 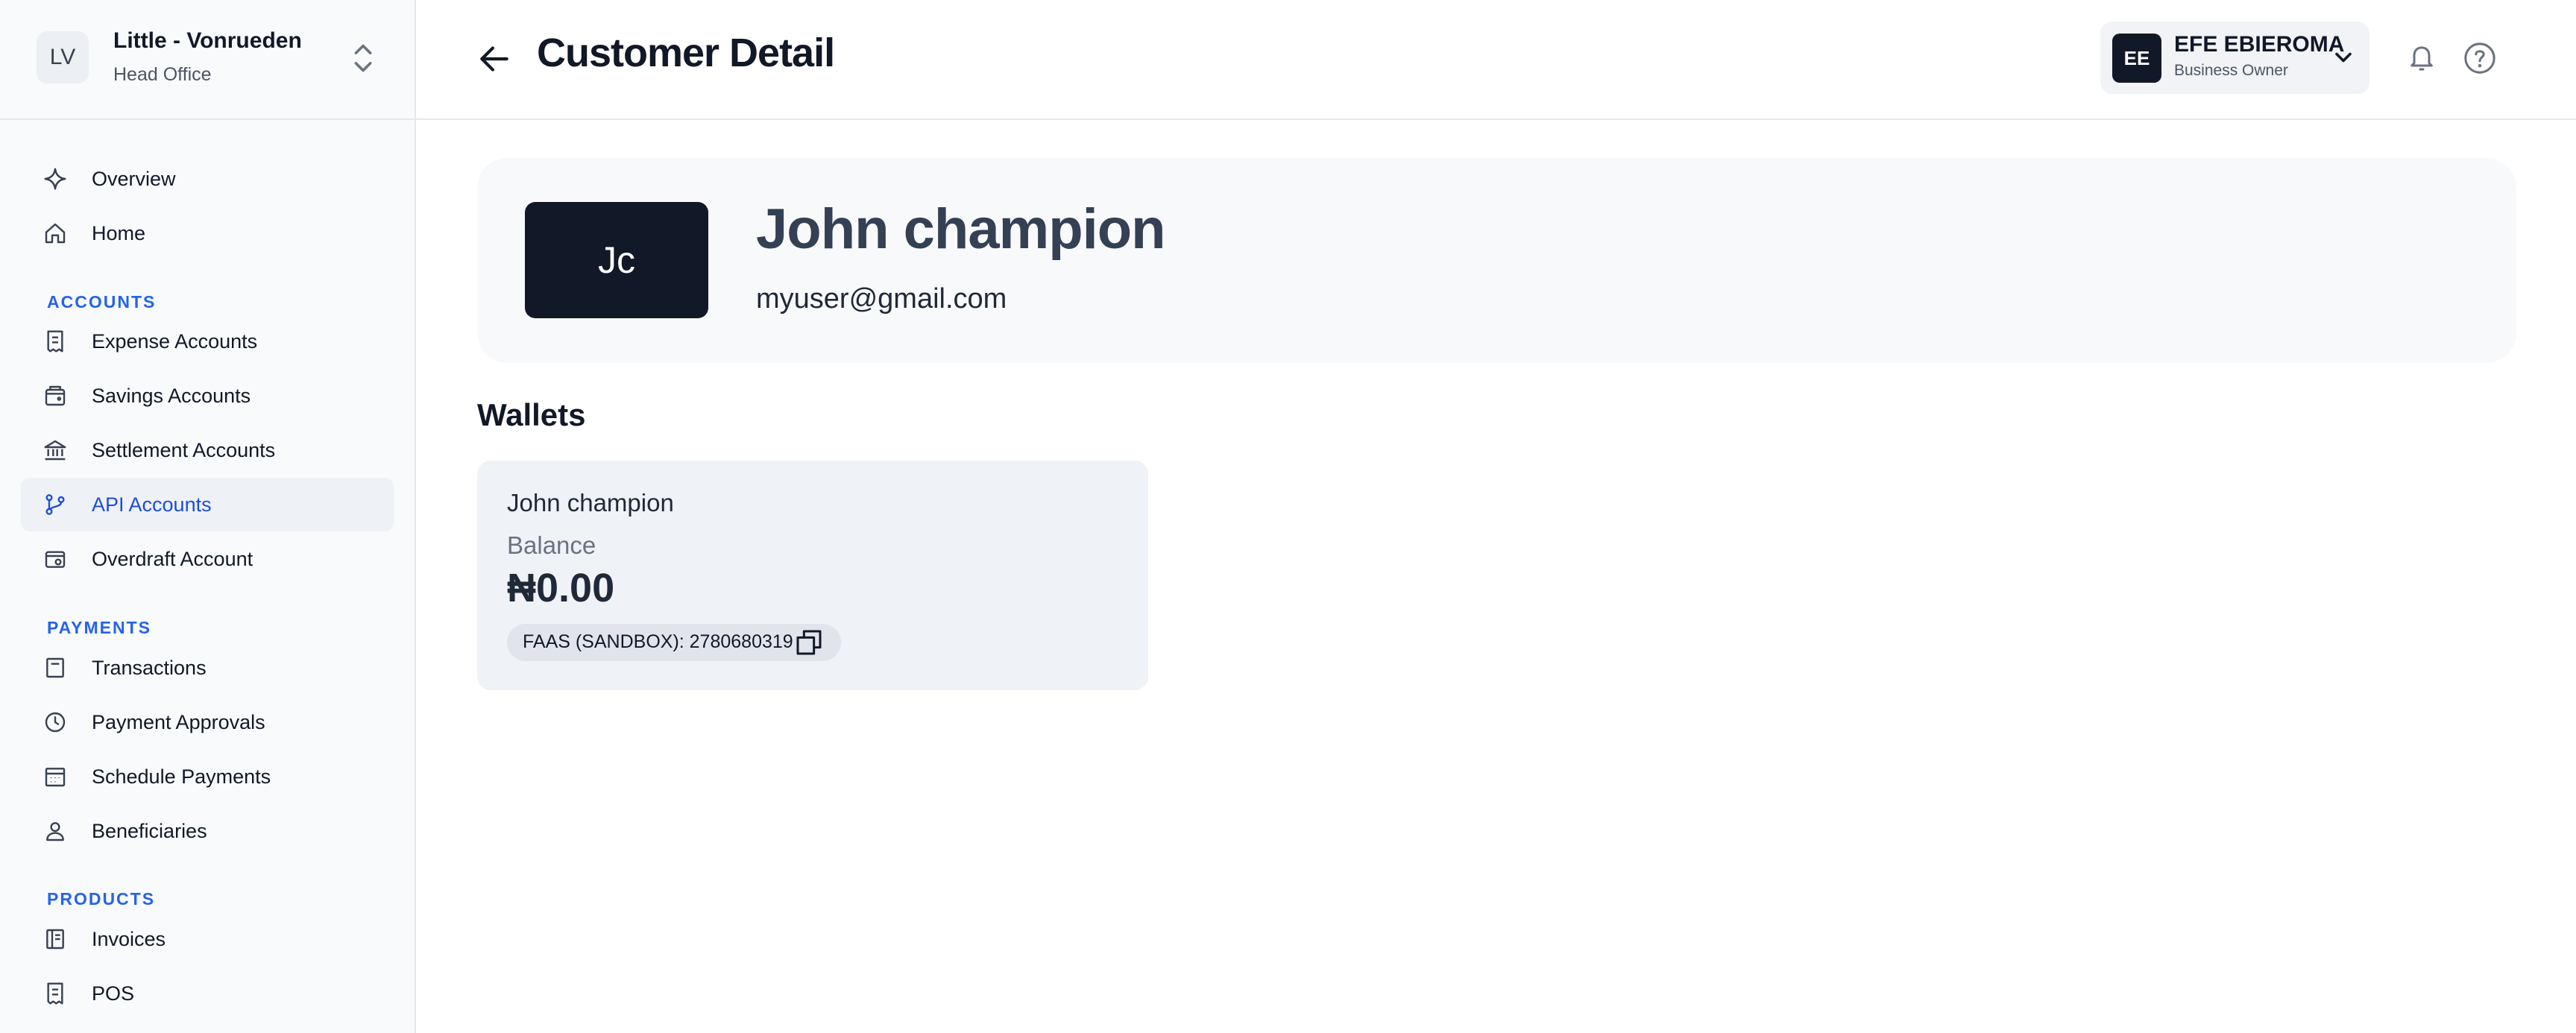 I want to click on calendar-icon, so click(x=55, y=777).